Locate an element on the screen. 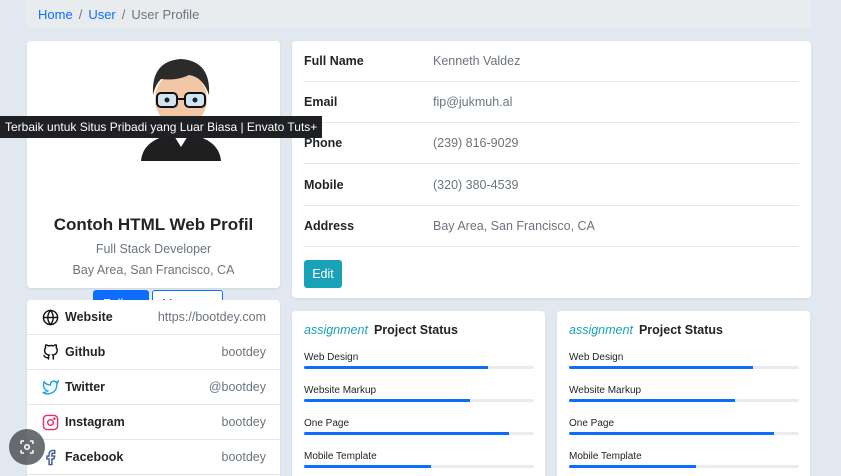 The image size is (841, 476). detail-key: Full Name is located at coordinates (334, 61).